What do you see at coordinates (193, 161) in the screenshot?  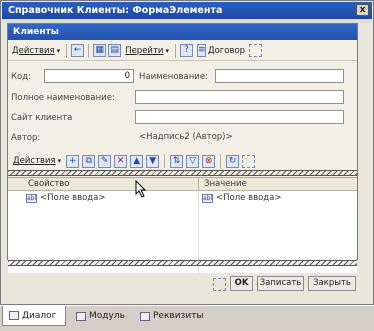 I see `filter-icon: ▽` at bounding box center [193, 161].